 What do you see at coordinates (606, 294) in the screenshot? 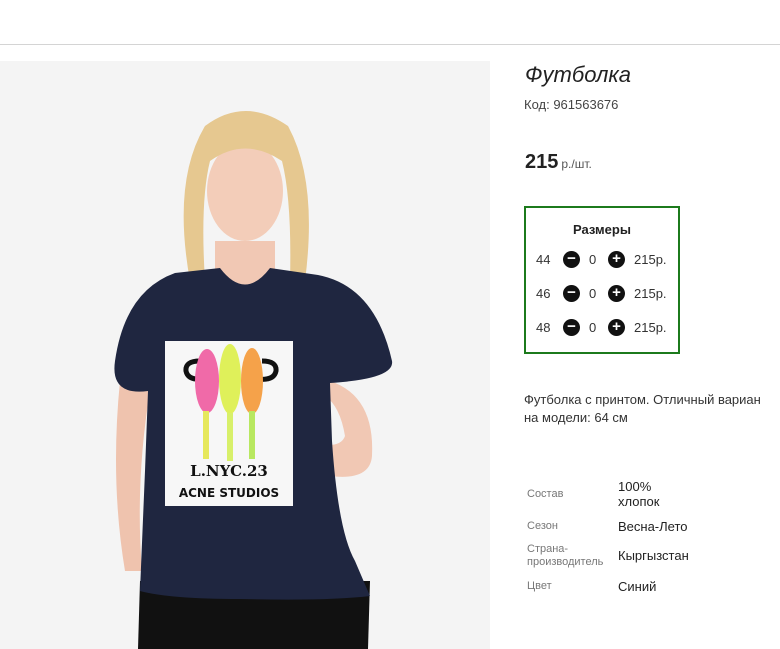
I see `size-row: 46 − 0 + 215р.` at bounding box center [606, 294].